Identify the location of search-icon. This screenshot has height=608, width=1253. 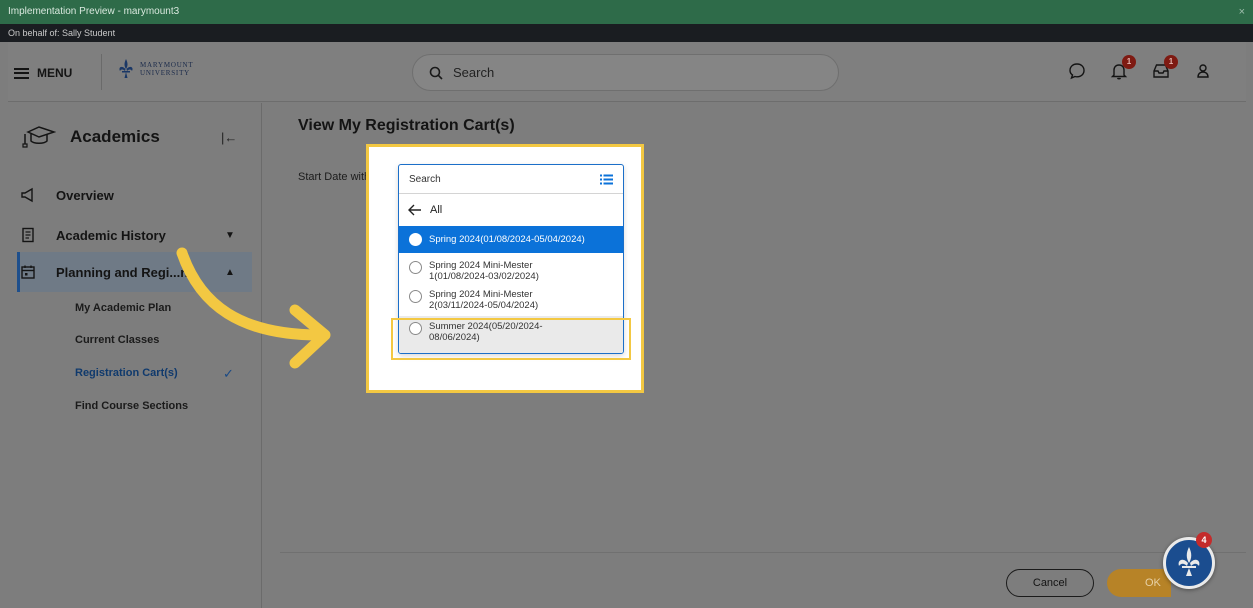
(436, 73).